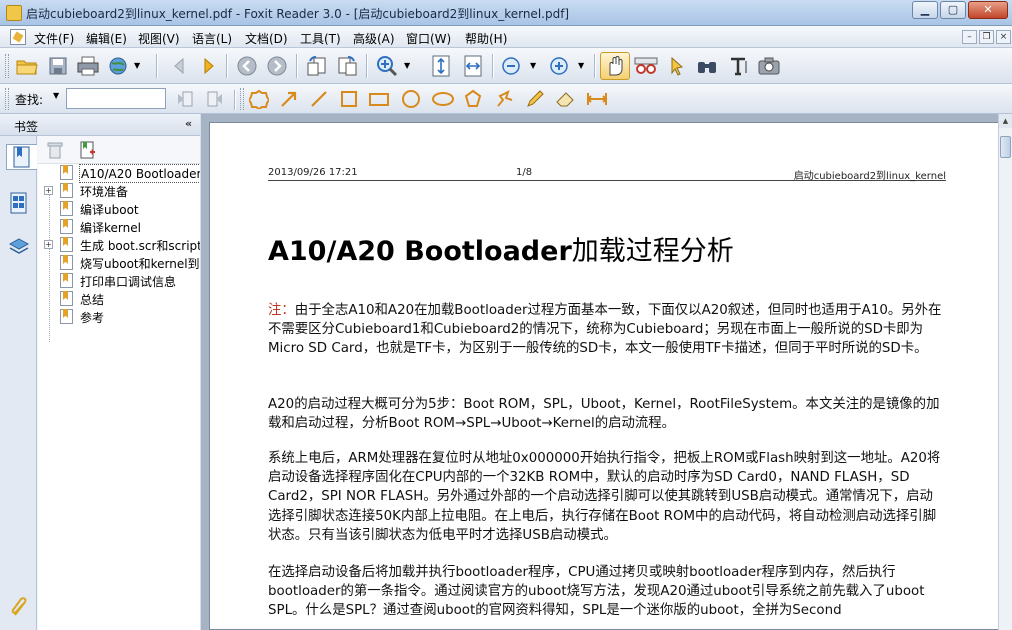 The height and width of the screenshot is (630, 1012). What do you see at coordinates (559, 66) in the screenshot?
I see `zoom-in-circle-icon` at bounding box center [559, 66].